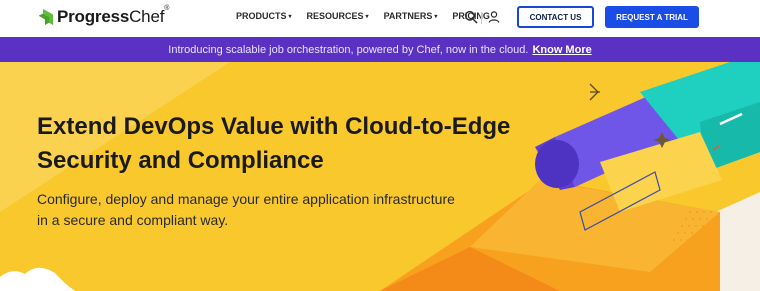 The width and height of the screenshot is (760, 291). What do you see at coordinates (274, 126) in the screenshot?
I see `hero-title-line: Extend DevOps Value with Cloud-to-Edge` at bounding box center [274, 126].